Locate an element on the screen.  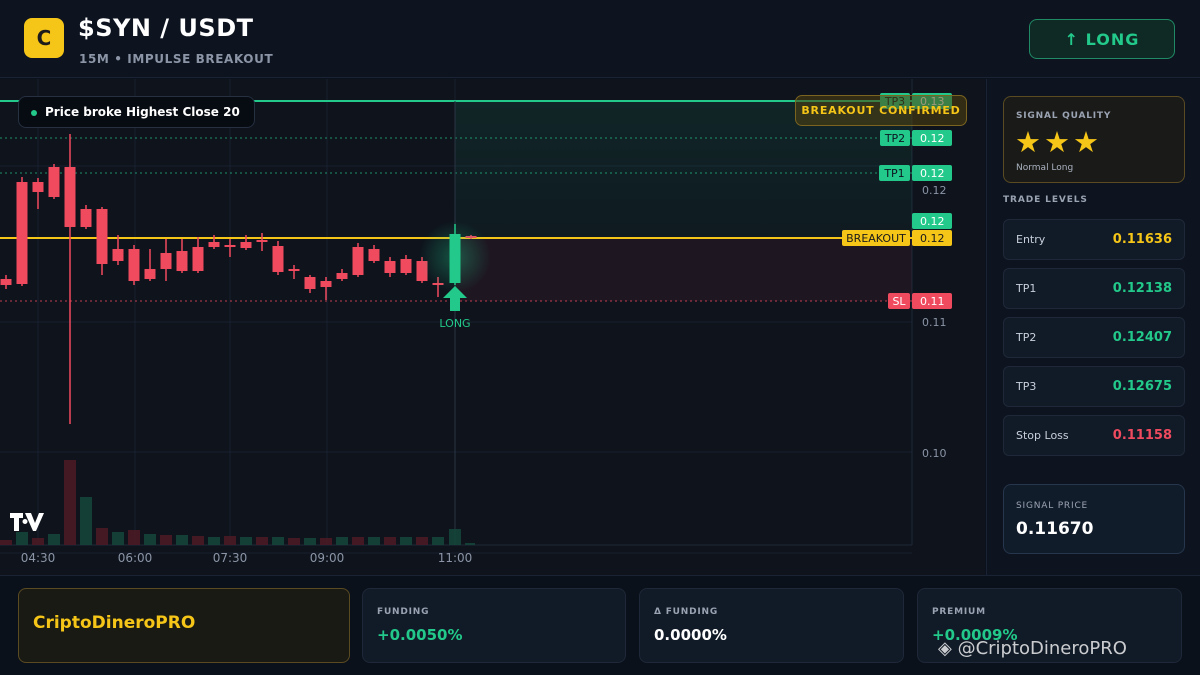
level-tag-label: SL is located at coordinates (899, 301).